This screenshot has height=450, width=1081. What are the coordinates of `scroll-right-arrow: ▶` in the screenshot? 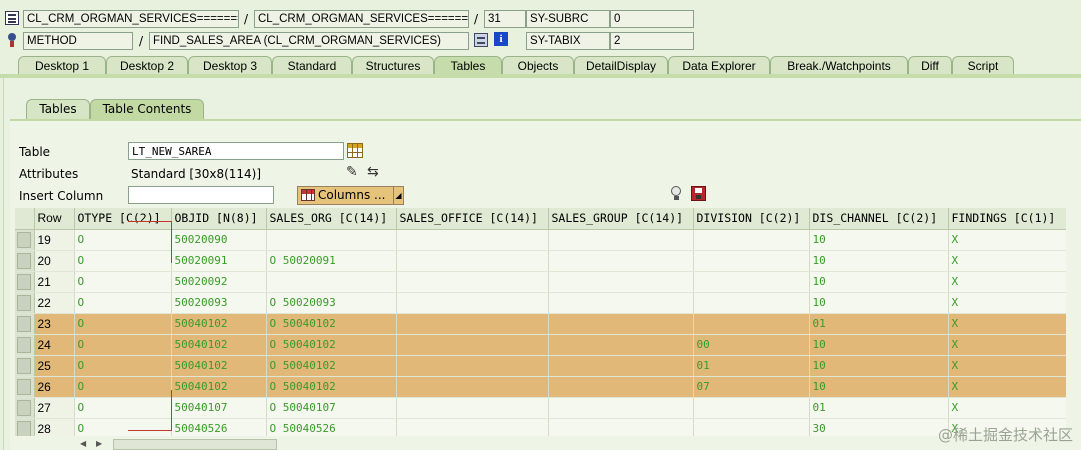 It's located at (99, 443).